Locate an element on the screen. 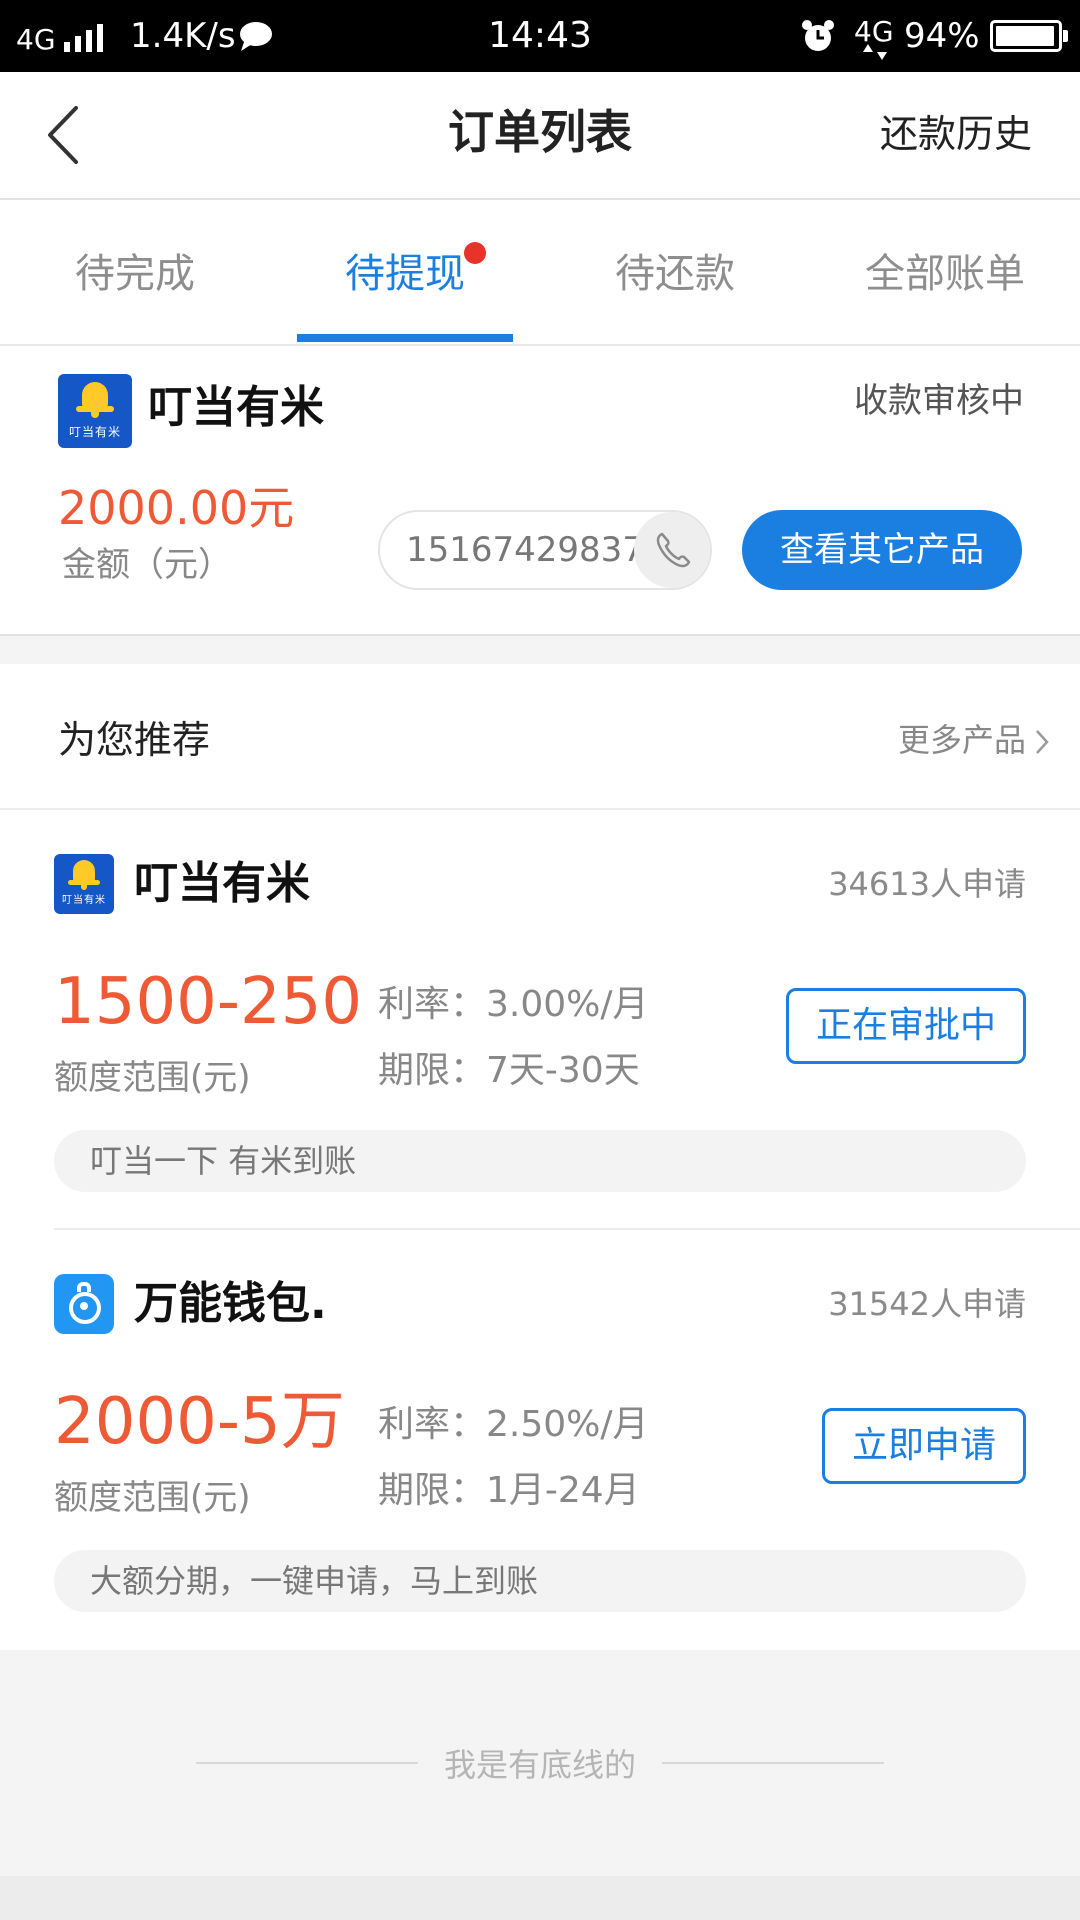 The image size is (1080, 1920). interest-rate: 利率：3.00%/月 is located at coordinates (513, 1004).